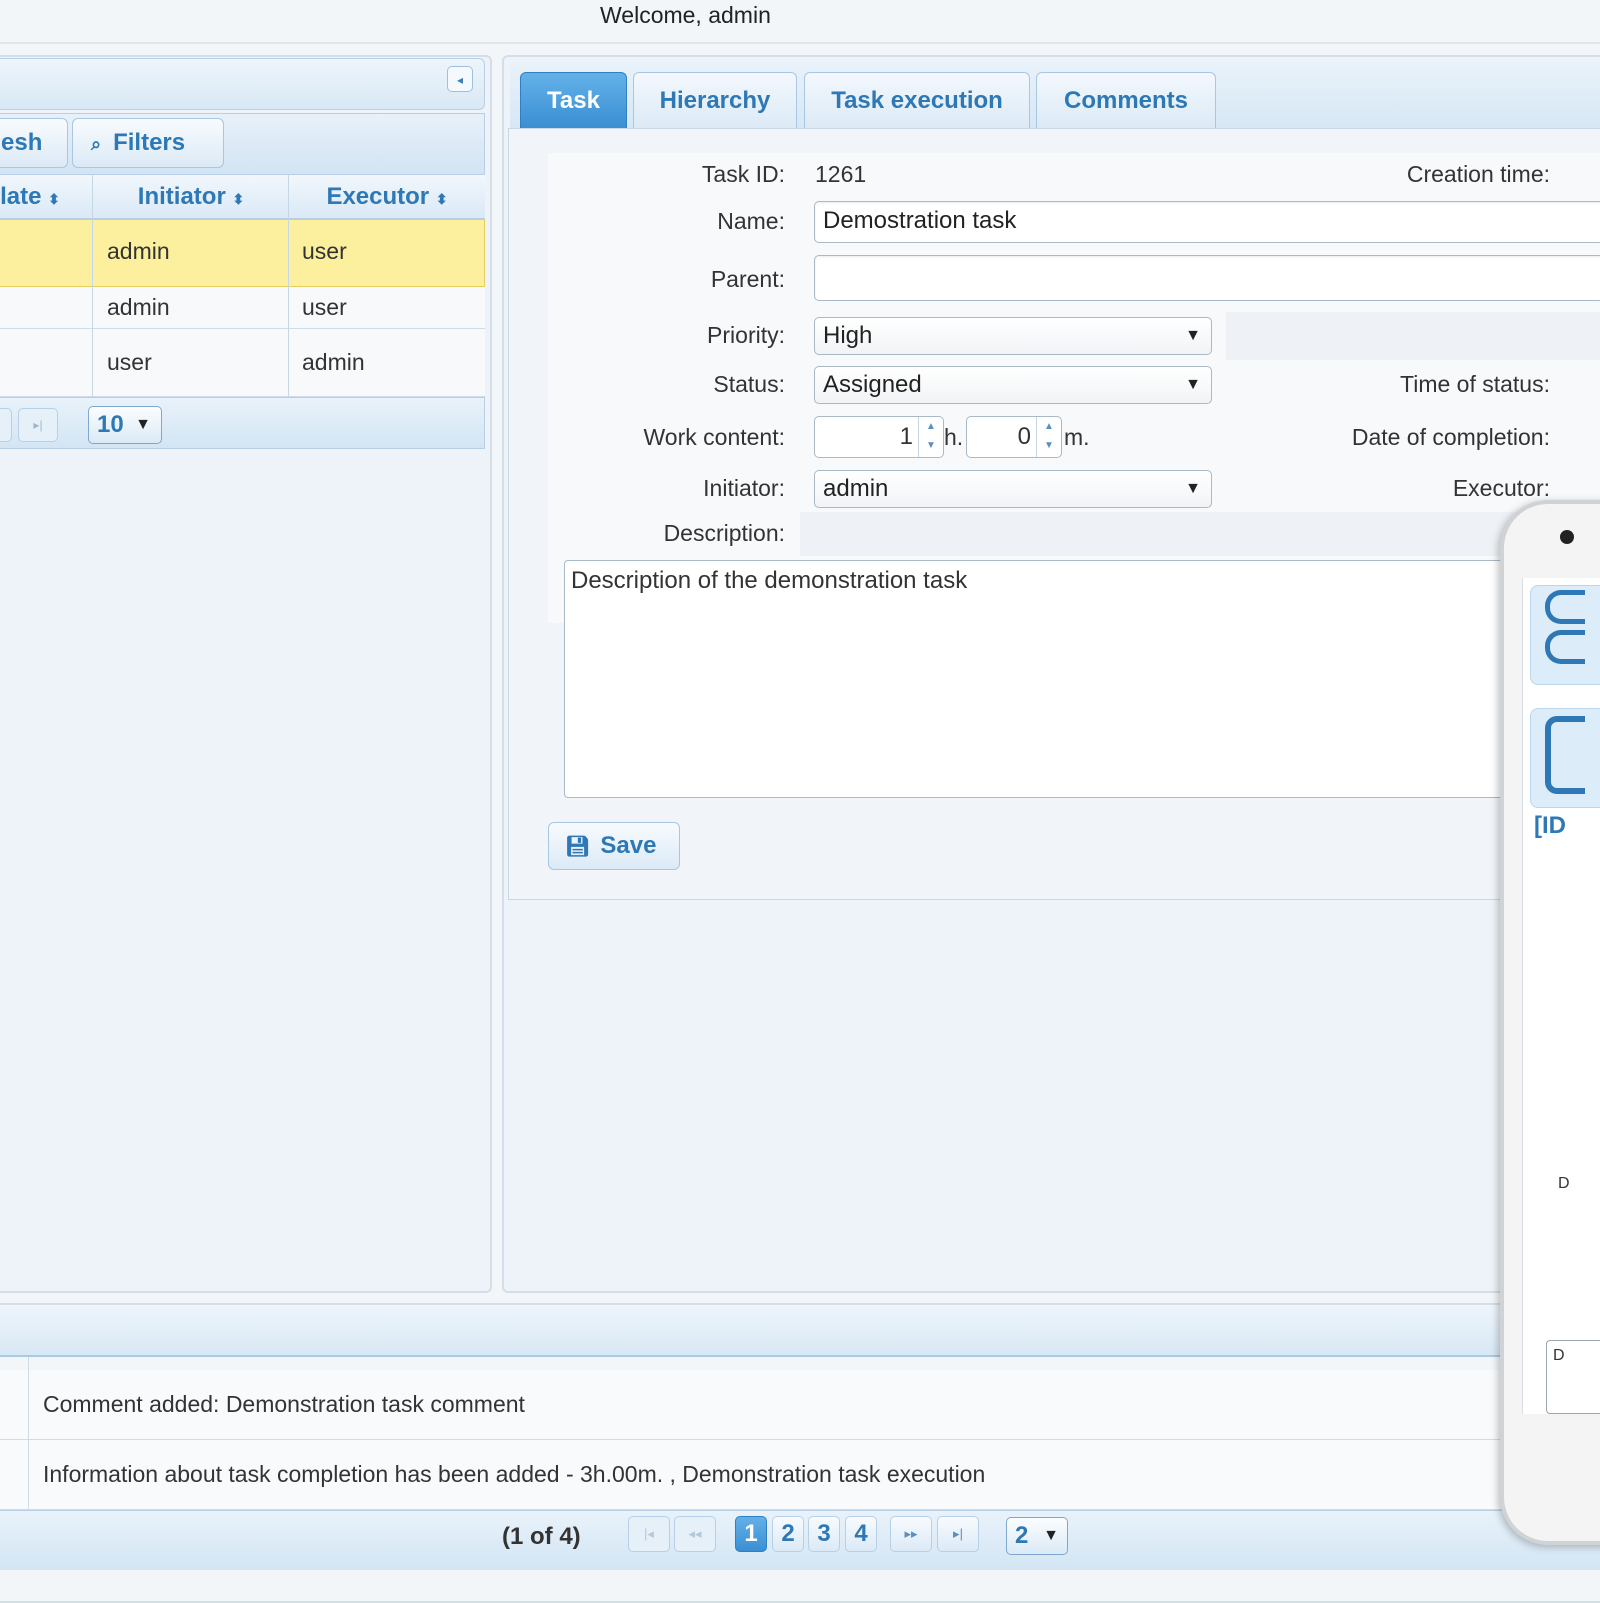 Image resolution: width=1600 pixels, height=1603 pixels. I want to click on prev-page-button: ◂◂, so click(695, 1534).